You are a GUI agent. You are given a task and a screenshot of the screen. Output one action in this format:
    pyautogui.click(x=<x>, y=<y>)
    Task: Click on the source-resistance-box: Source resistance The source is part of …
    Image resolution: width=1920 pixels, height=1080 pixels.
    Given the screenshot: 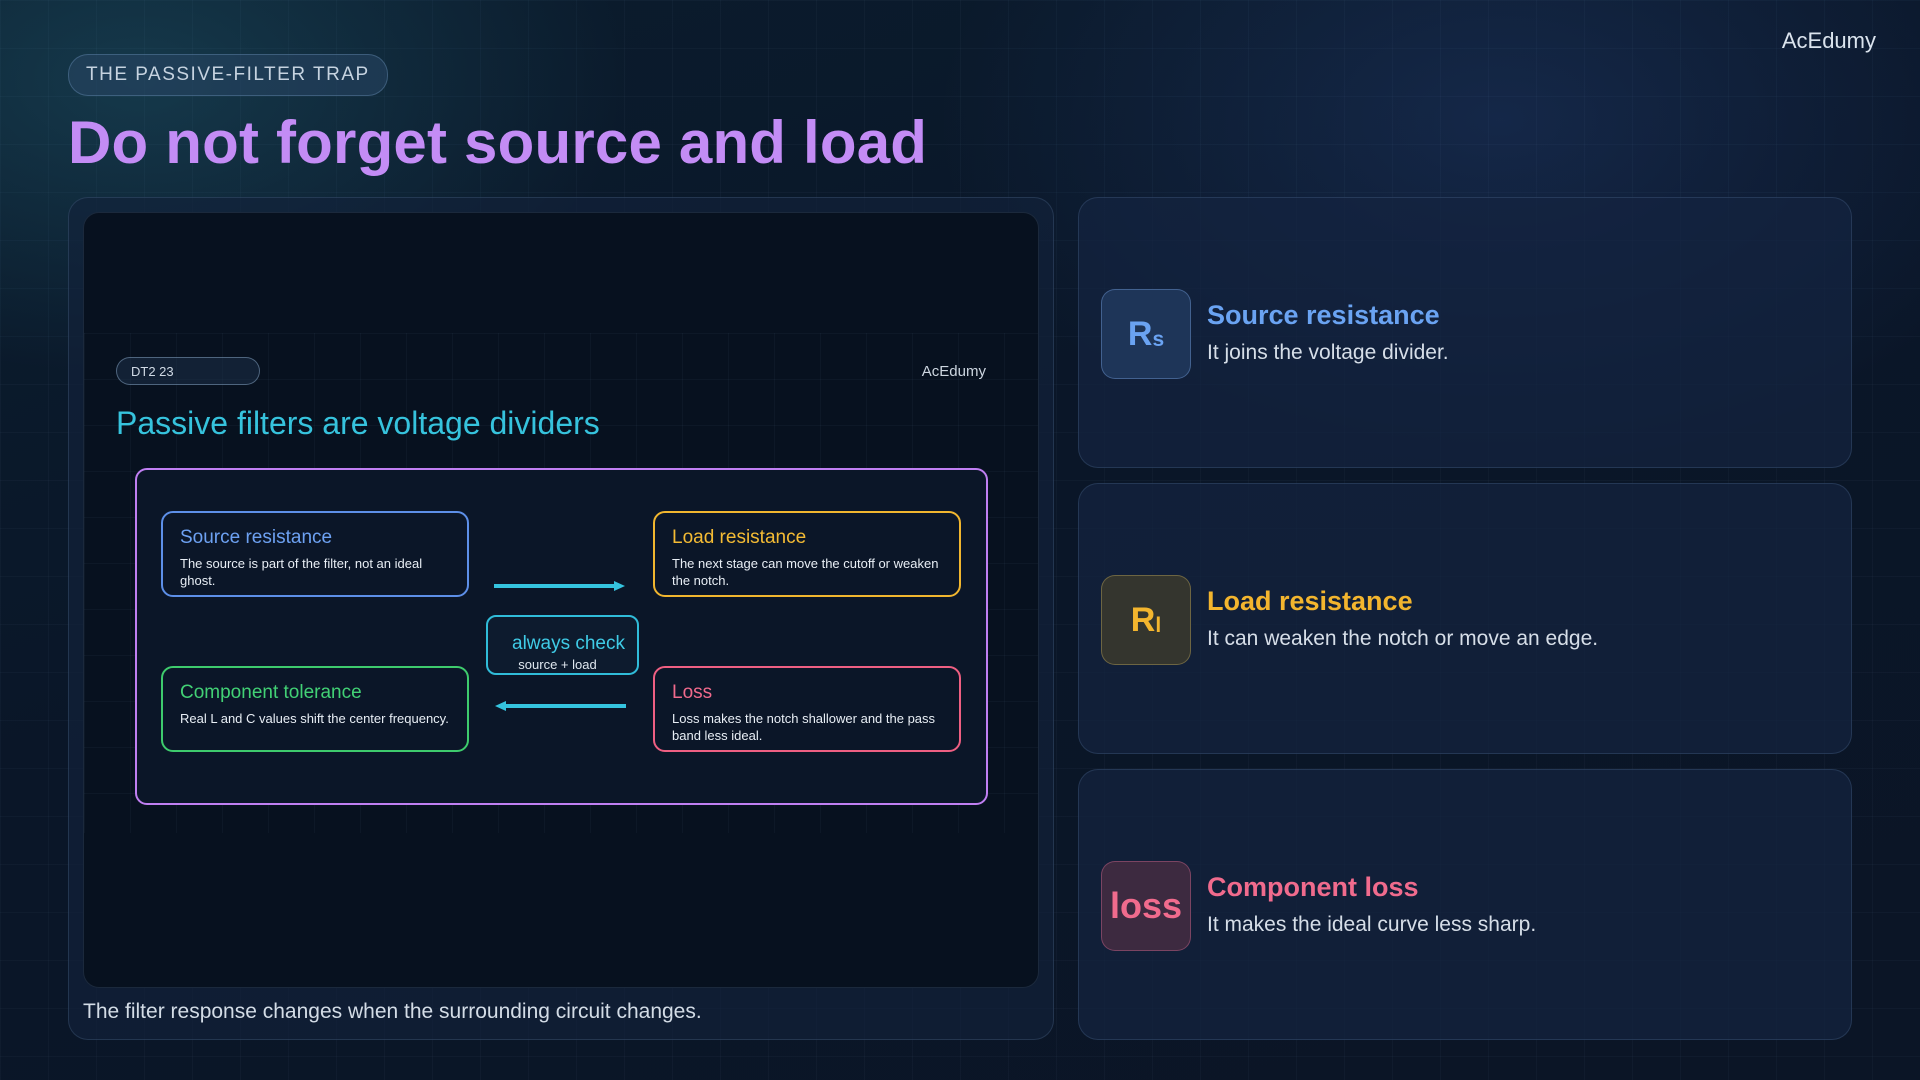 What is the action you would take?
    pyautogui.click(x=315, y=554)
    